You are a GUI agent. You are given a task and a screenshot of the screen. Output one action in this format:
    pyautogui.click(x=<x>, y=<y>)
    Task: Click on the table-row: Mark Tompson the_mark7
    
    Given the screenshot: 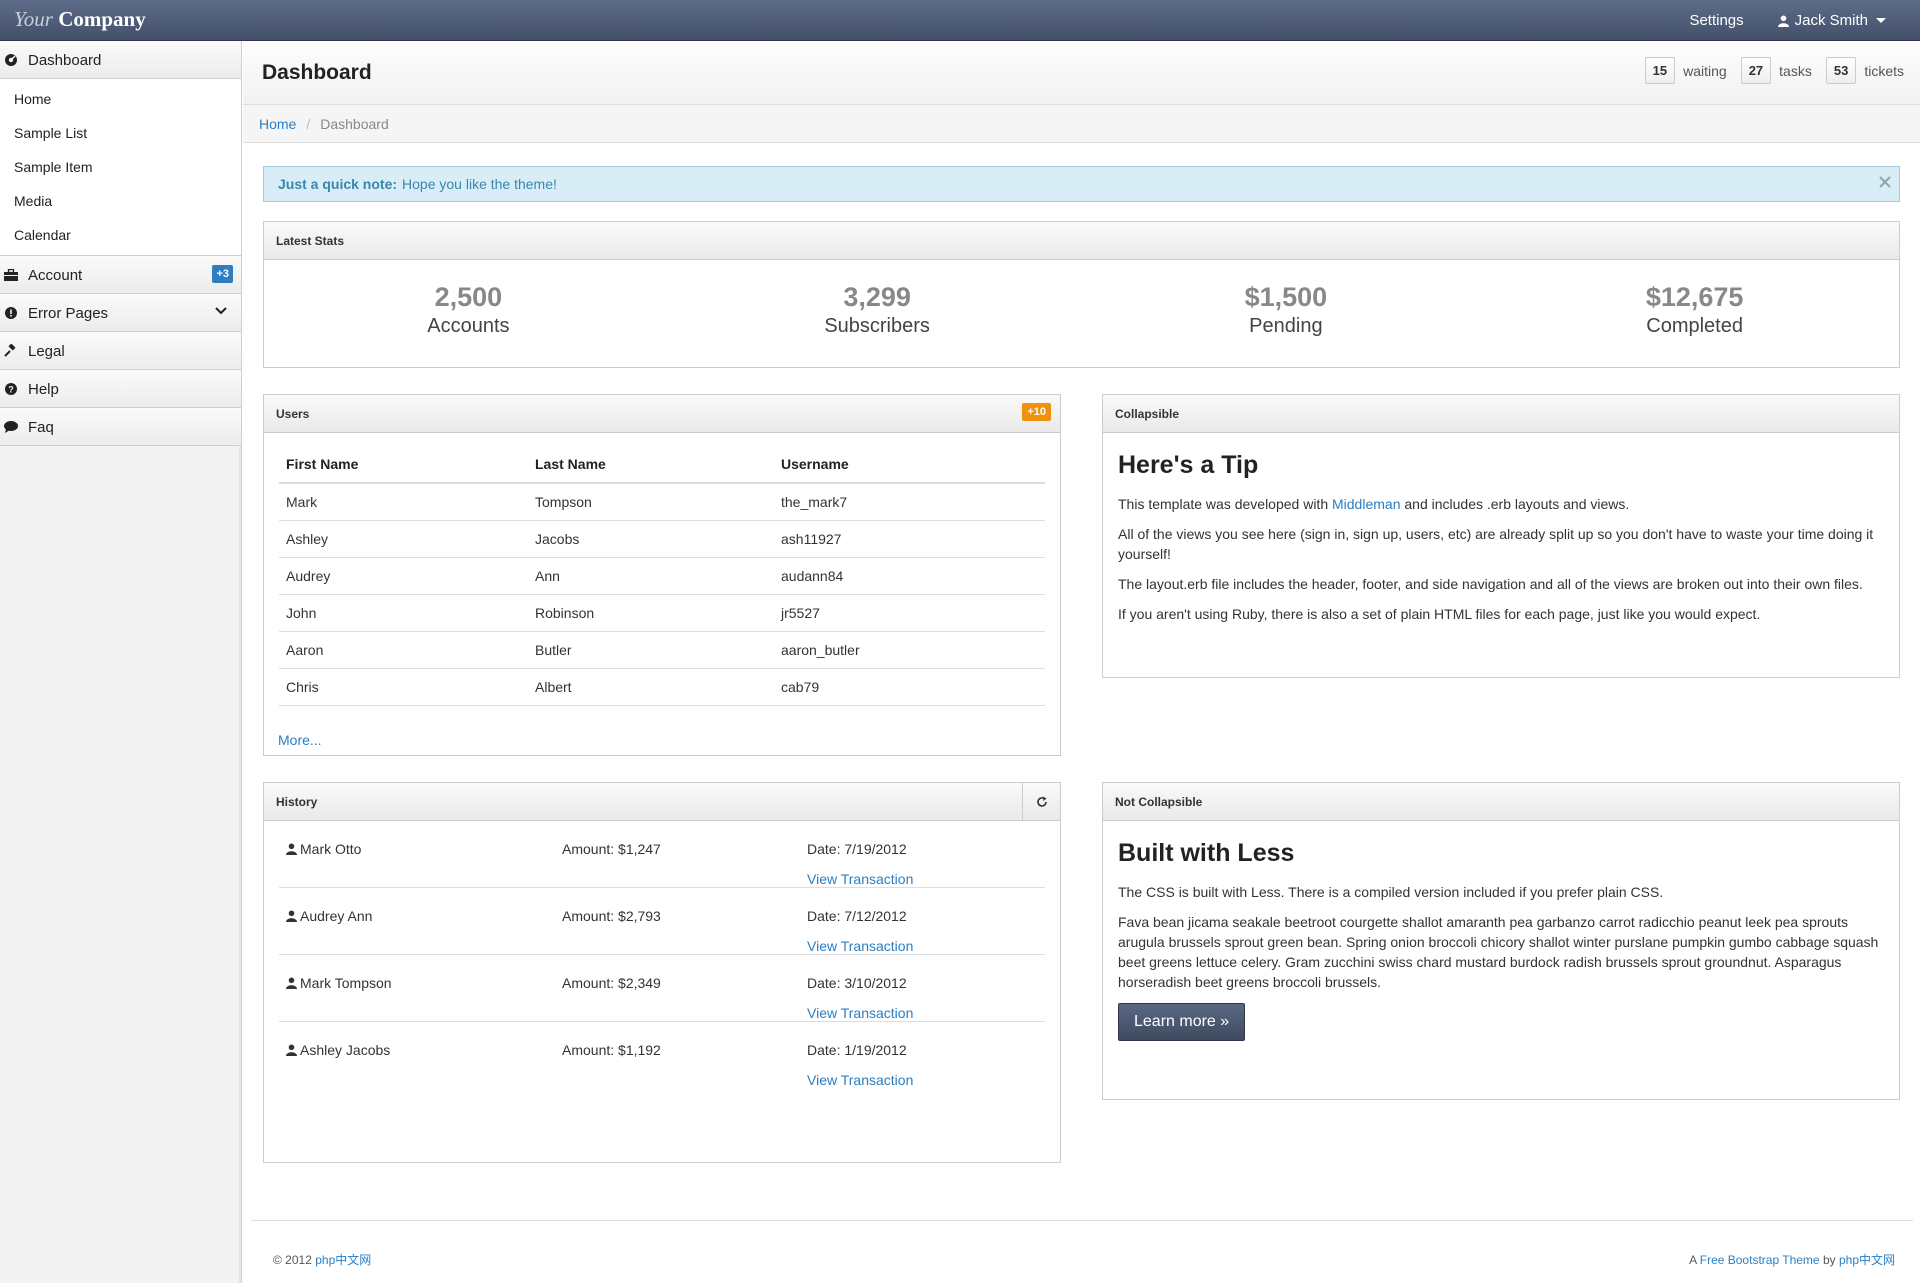 What is the action you would take?
    pyautogui.click(x=662, y=502)
    